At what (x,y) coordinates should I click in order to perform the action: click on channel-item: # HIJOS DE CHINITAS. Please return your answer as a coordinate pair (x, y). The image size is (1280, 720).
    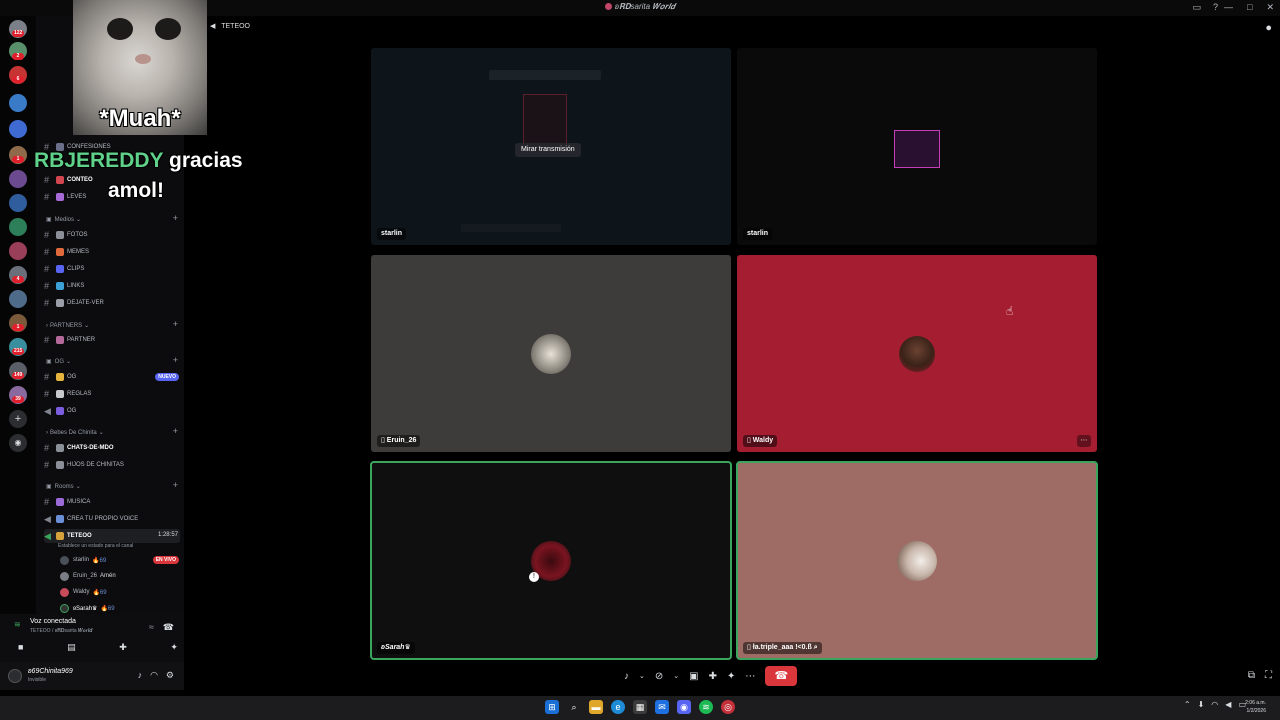
    Looking at the image, I should click on (112, 465).